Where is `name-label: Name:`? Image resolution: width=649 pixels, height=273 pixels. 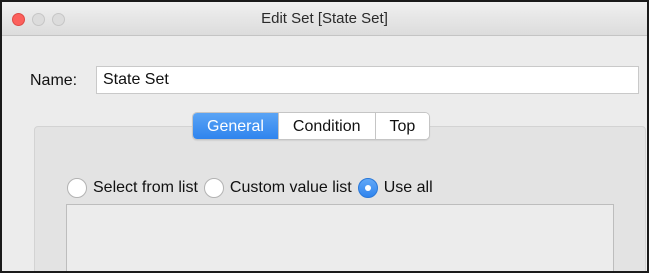
name-label: Name: is located at coordinates (54, 80).